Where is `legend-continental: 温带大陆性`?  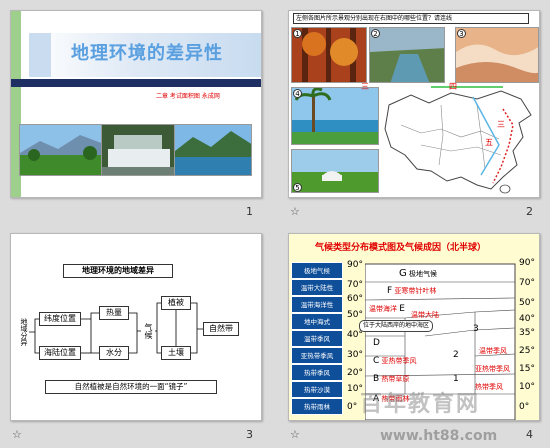
legend-continental: 温带大陆性 is located at coordinates (317, 287).